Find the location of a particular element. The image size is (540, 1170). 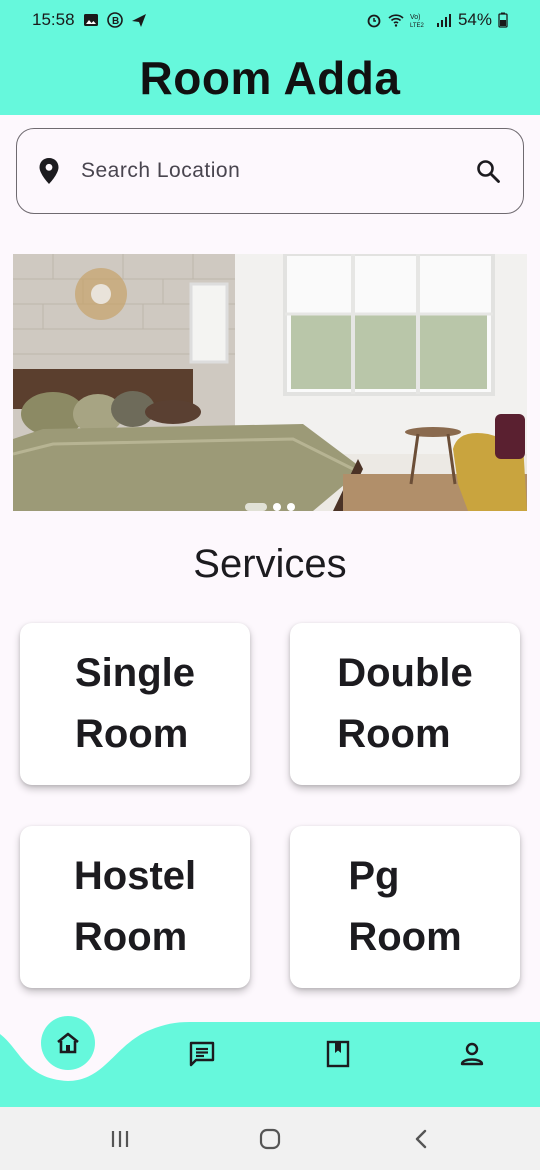

back-icon is located at coordinates (421, 1139).